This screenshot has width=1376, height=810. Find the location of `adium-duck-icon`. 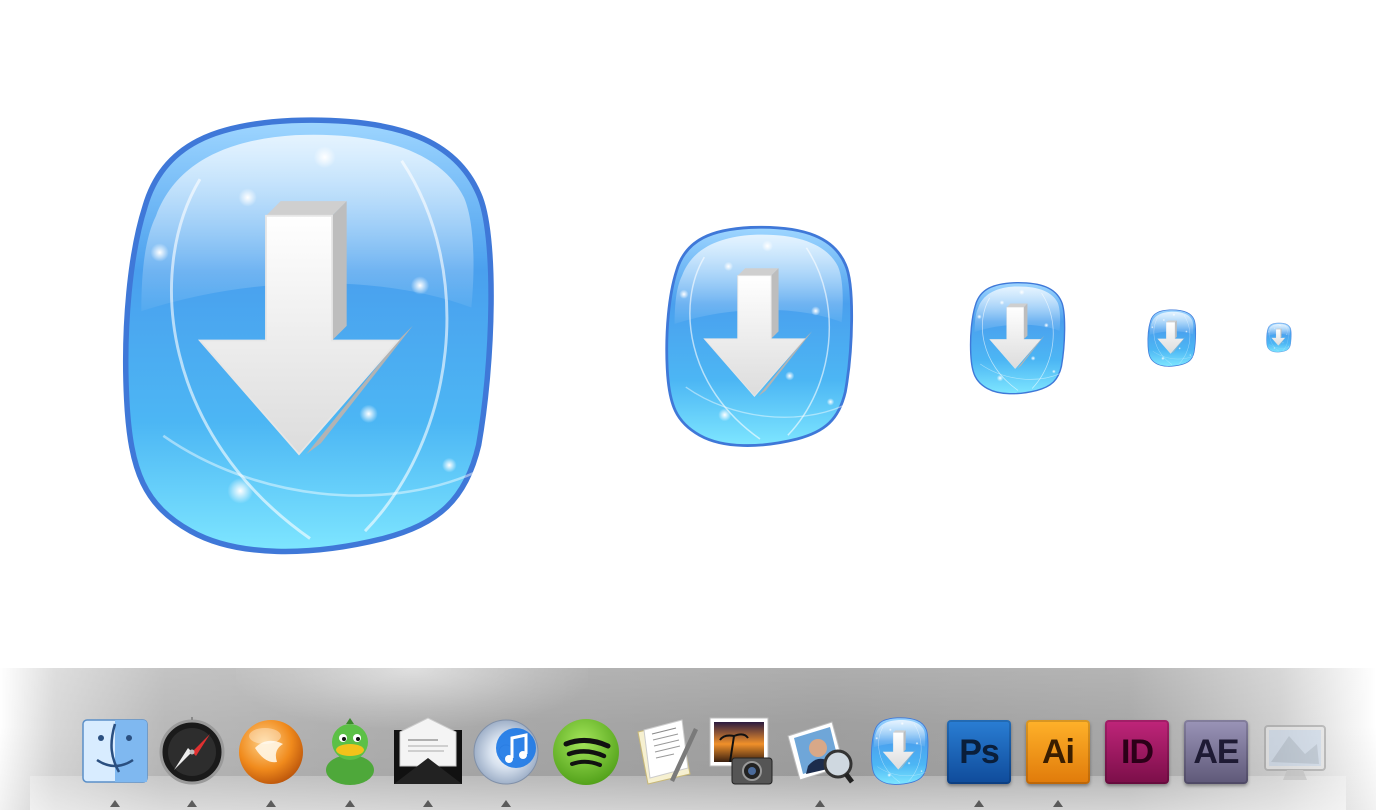

adium-duck-icon is located at coordinates (350, 751).